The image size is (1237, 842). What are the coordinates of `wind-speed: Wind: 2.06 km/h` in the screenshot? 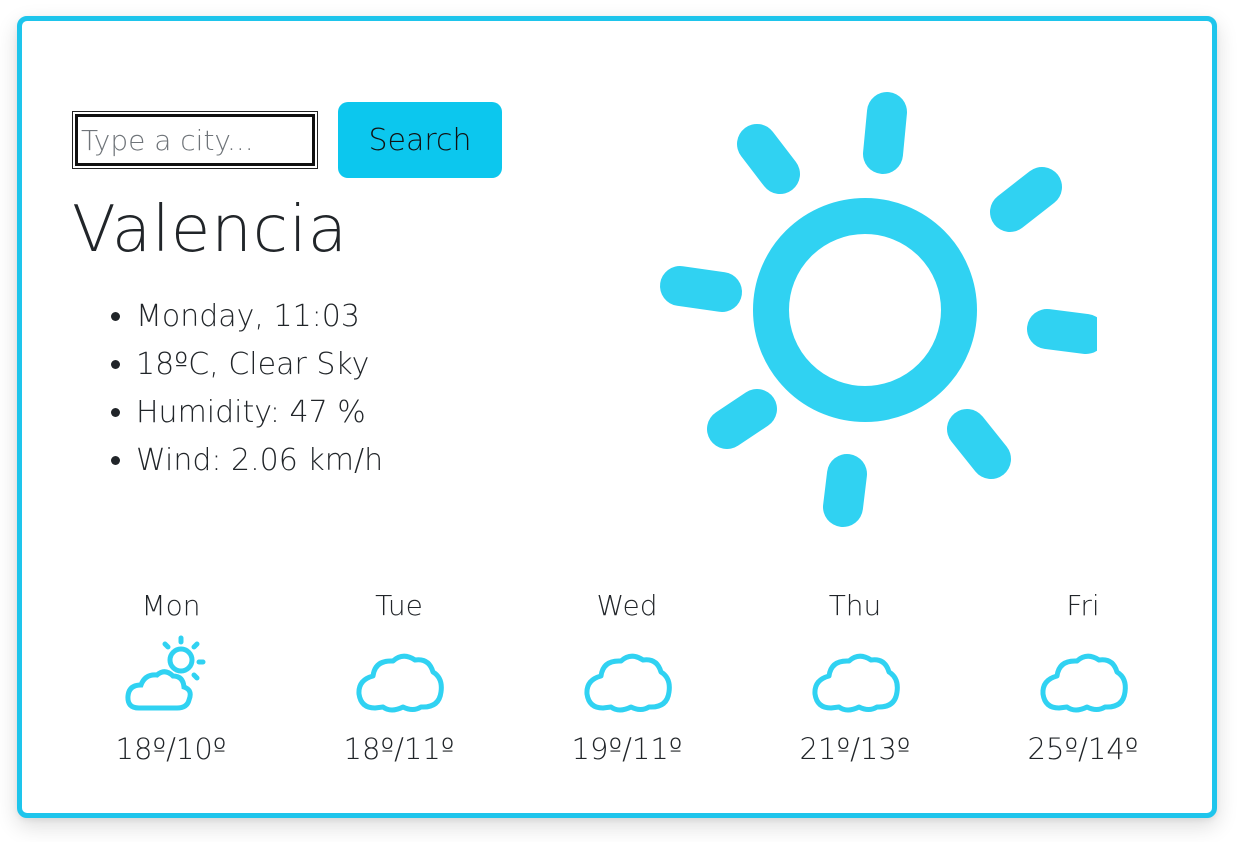 It's located at (259, 461).